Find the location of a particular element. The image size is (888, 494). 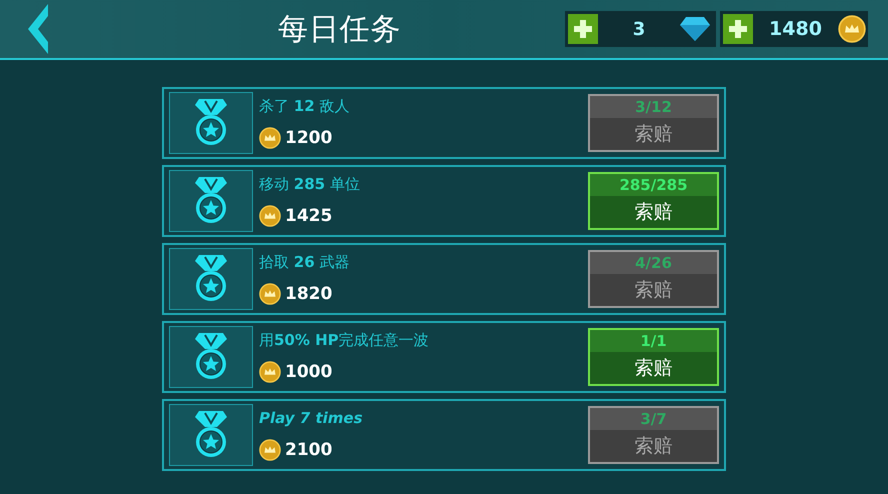

progress-label: 3/12 is located at coordinates (653, 107).